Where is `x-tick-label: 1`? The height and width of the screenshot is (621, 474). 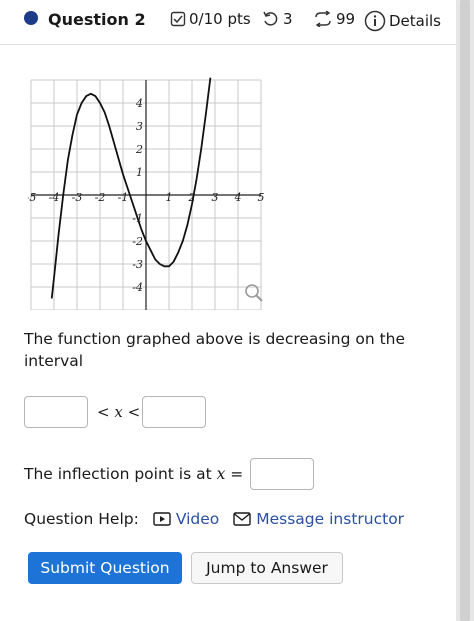 x-tick-label: 1 is located at coordinates (169, 197).